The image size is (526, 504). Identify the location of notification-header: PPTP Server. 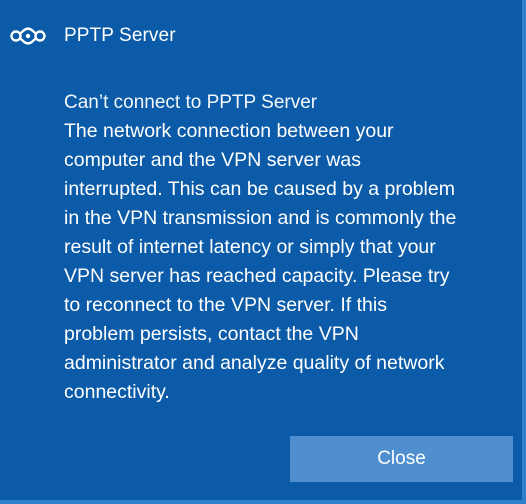
(93, 36).